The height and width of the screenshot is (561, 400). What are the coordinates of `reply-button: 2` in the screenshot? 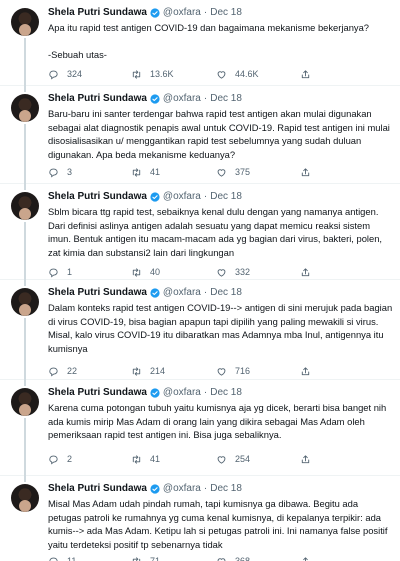 It's located at (60, 459).